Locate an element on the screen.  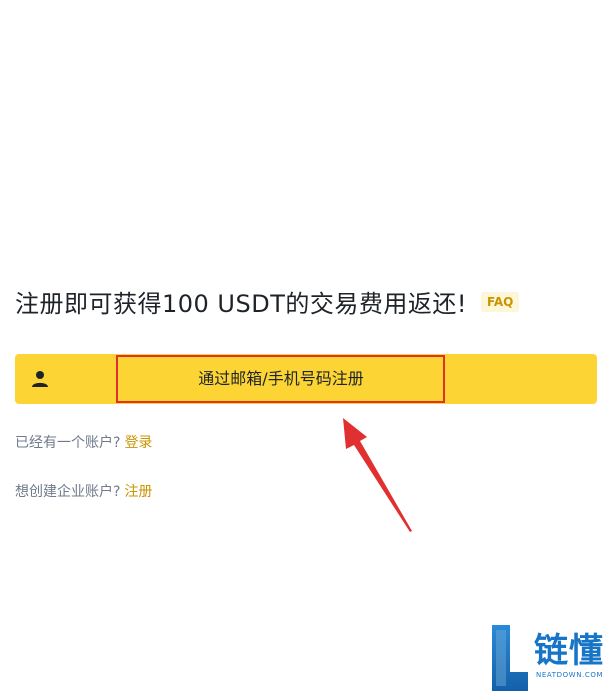
signup-headline: 注册即可获得100 USDT的交易费用返还! FAQ is located at coordinates (267, 301).